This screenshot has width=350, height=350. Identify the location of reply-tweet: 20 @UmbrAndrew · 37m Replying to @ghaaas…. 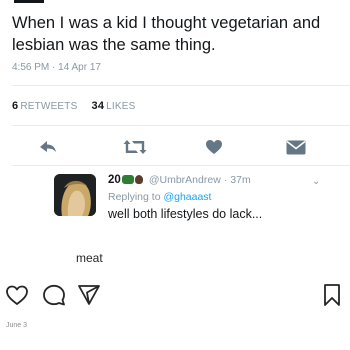
(200, 204).